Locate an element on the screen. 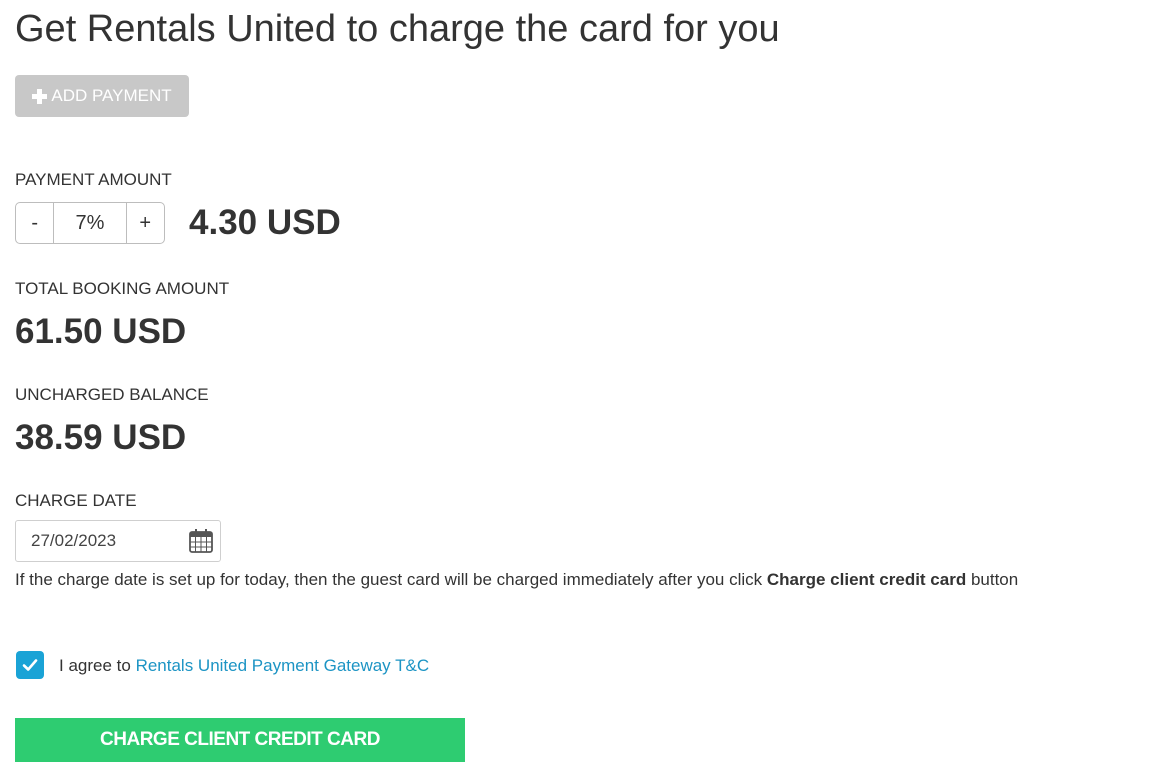 The width and height of the screenshot is (1169, 771). payment-amount-value: 4.30 USD is located at coordinates (265, 222).